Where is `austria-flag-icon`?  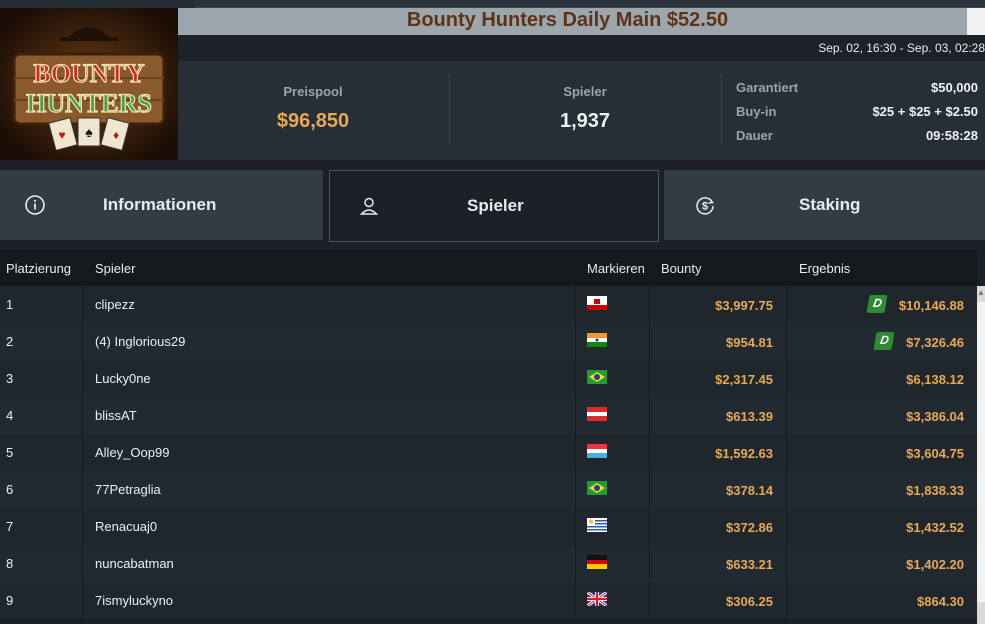
austria-flag-icon is located at coordinates (597, 414).